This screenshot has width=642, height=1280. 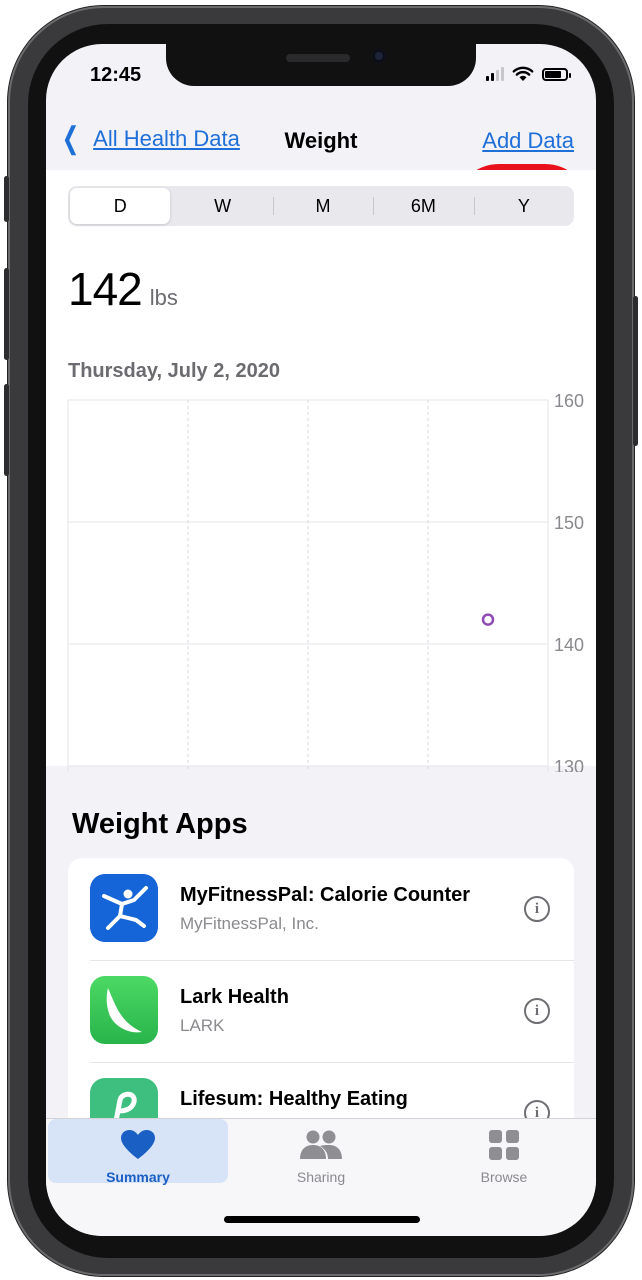 I want to click on speaker, so click(x=318, y=58).